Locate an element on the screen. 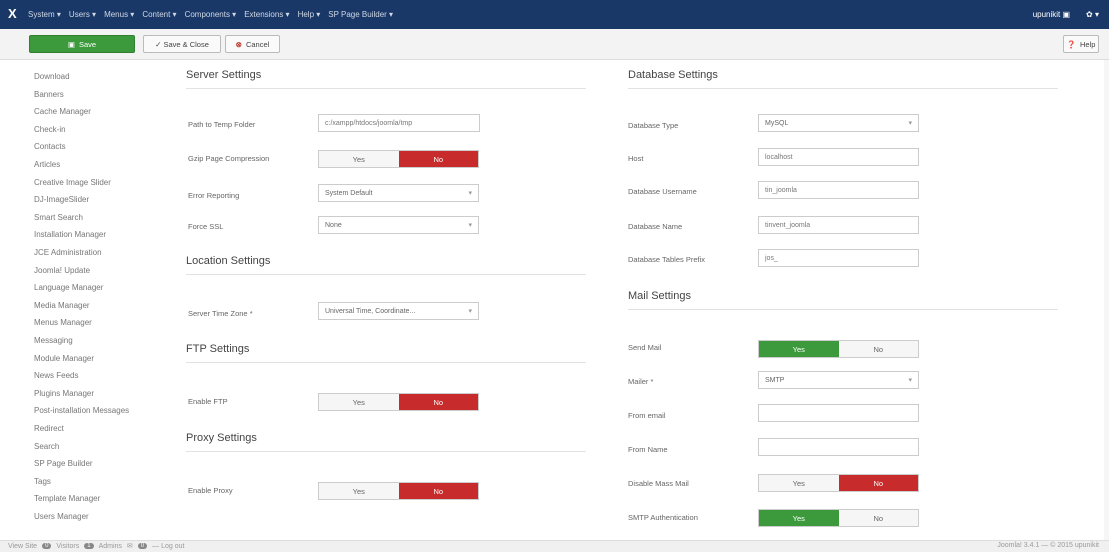  visitors-label: Visitors is located at coordinates (68, 546).